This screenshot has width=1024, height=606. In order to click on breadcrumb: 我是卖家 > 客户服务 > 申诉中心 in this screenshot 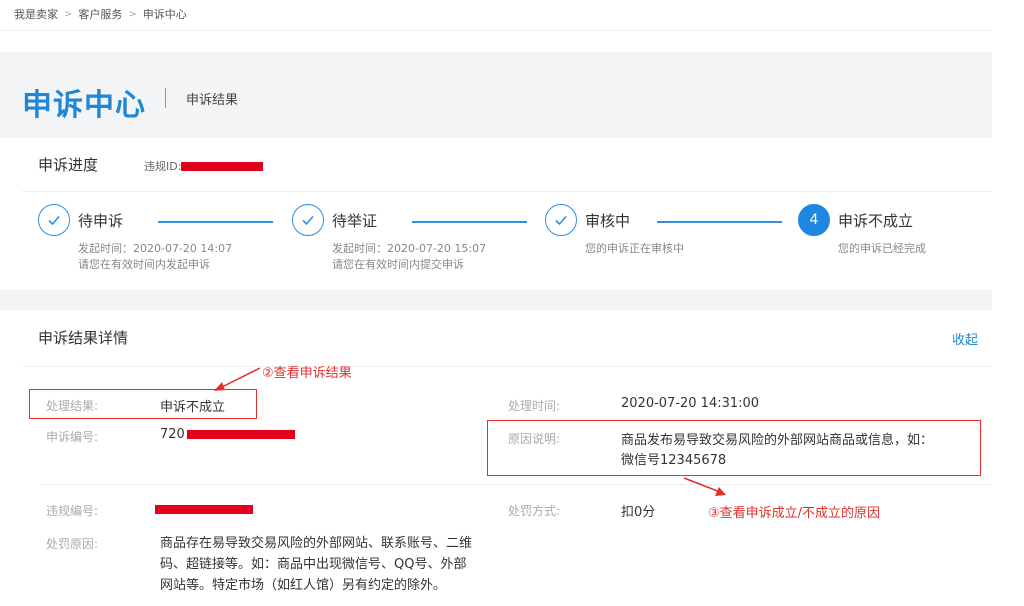, I will do `click(100, 14)`.